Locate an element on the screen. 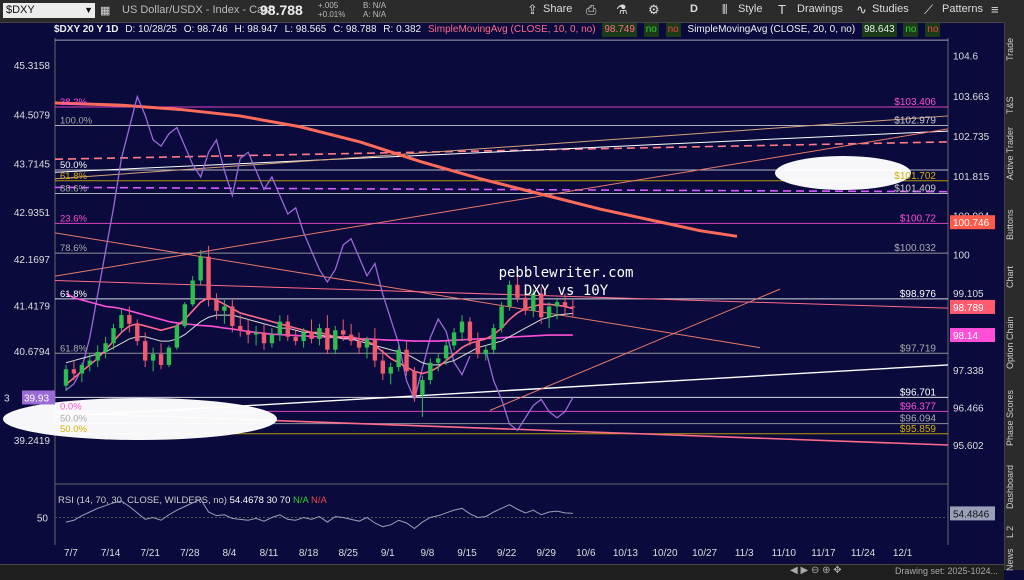  tab-trade: Trade is located at coordinates (1014, 49).